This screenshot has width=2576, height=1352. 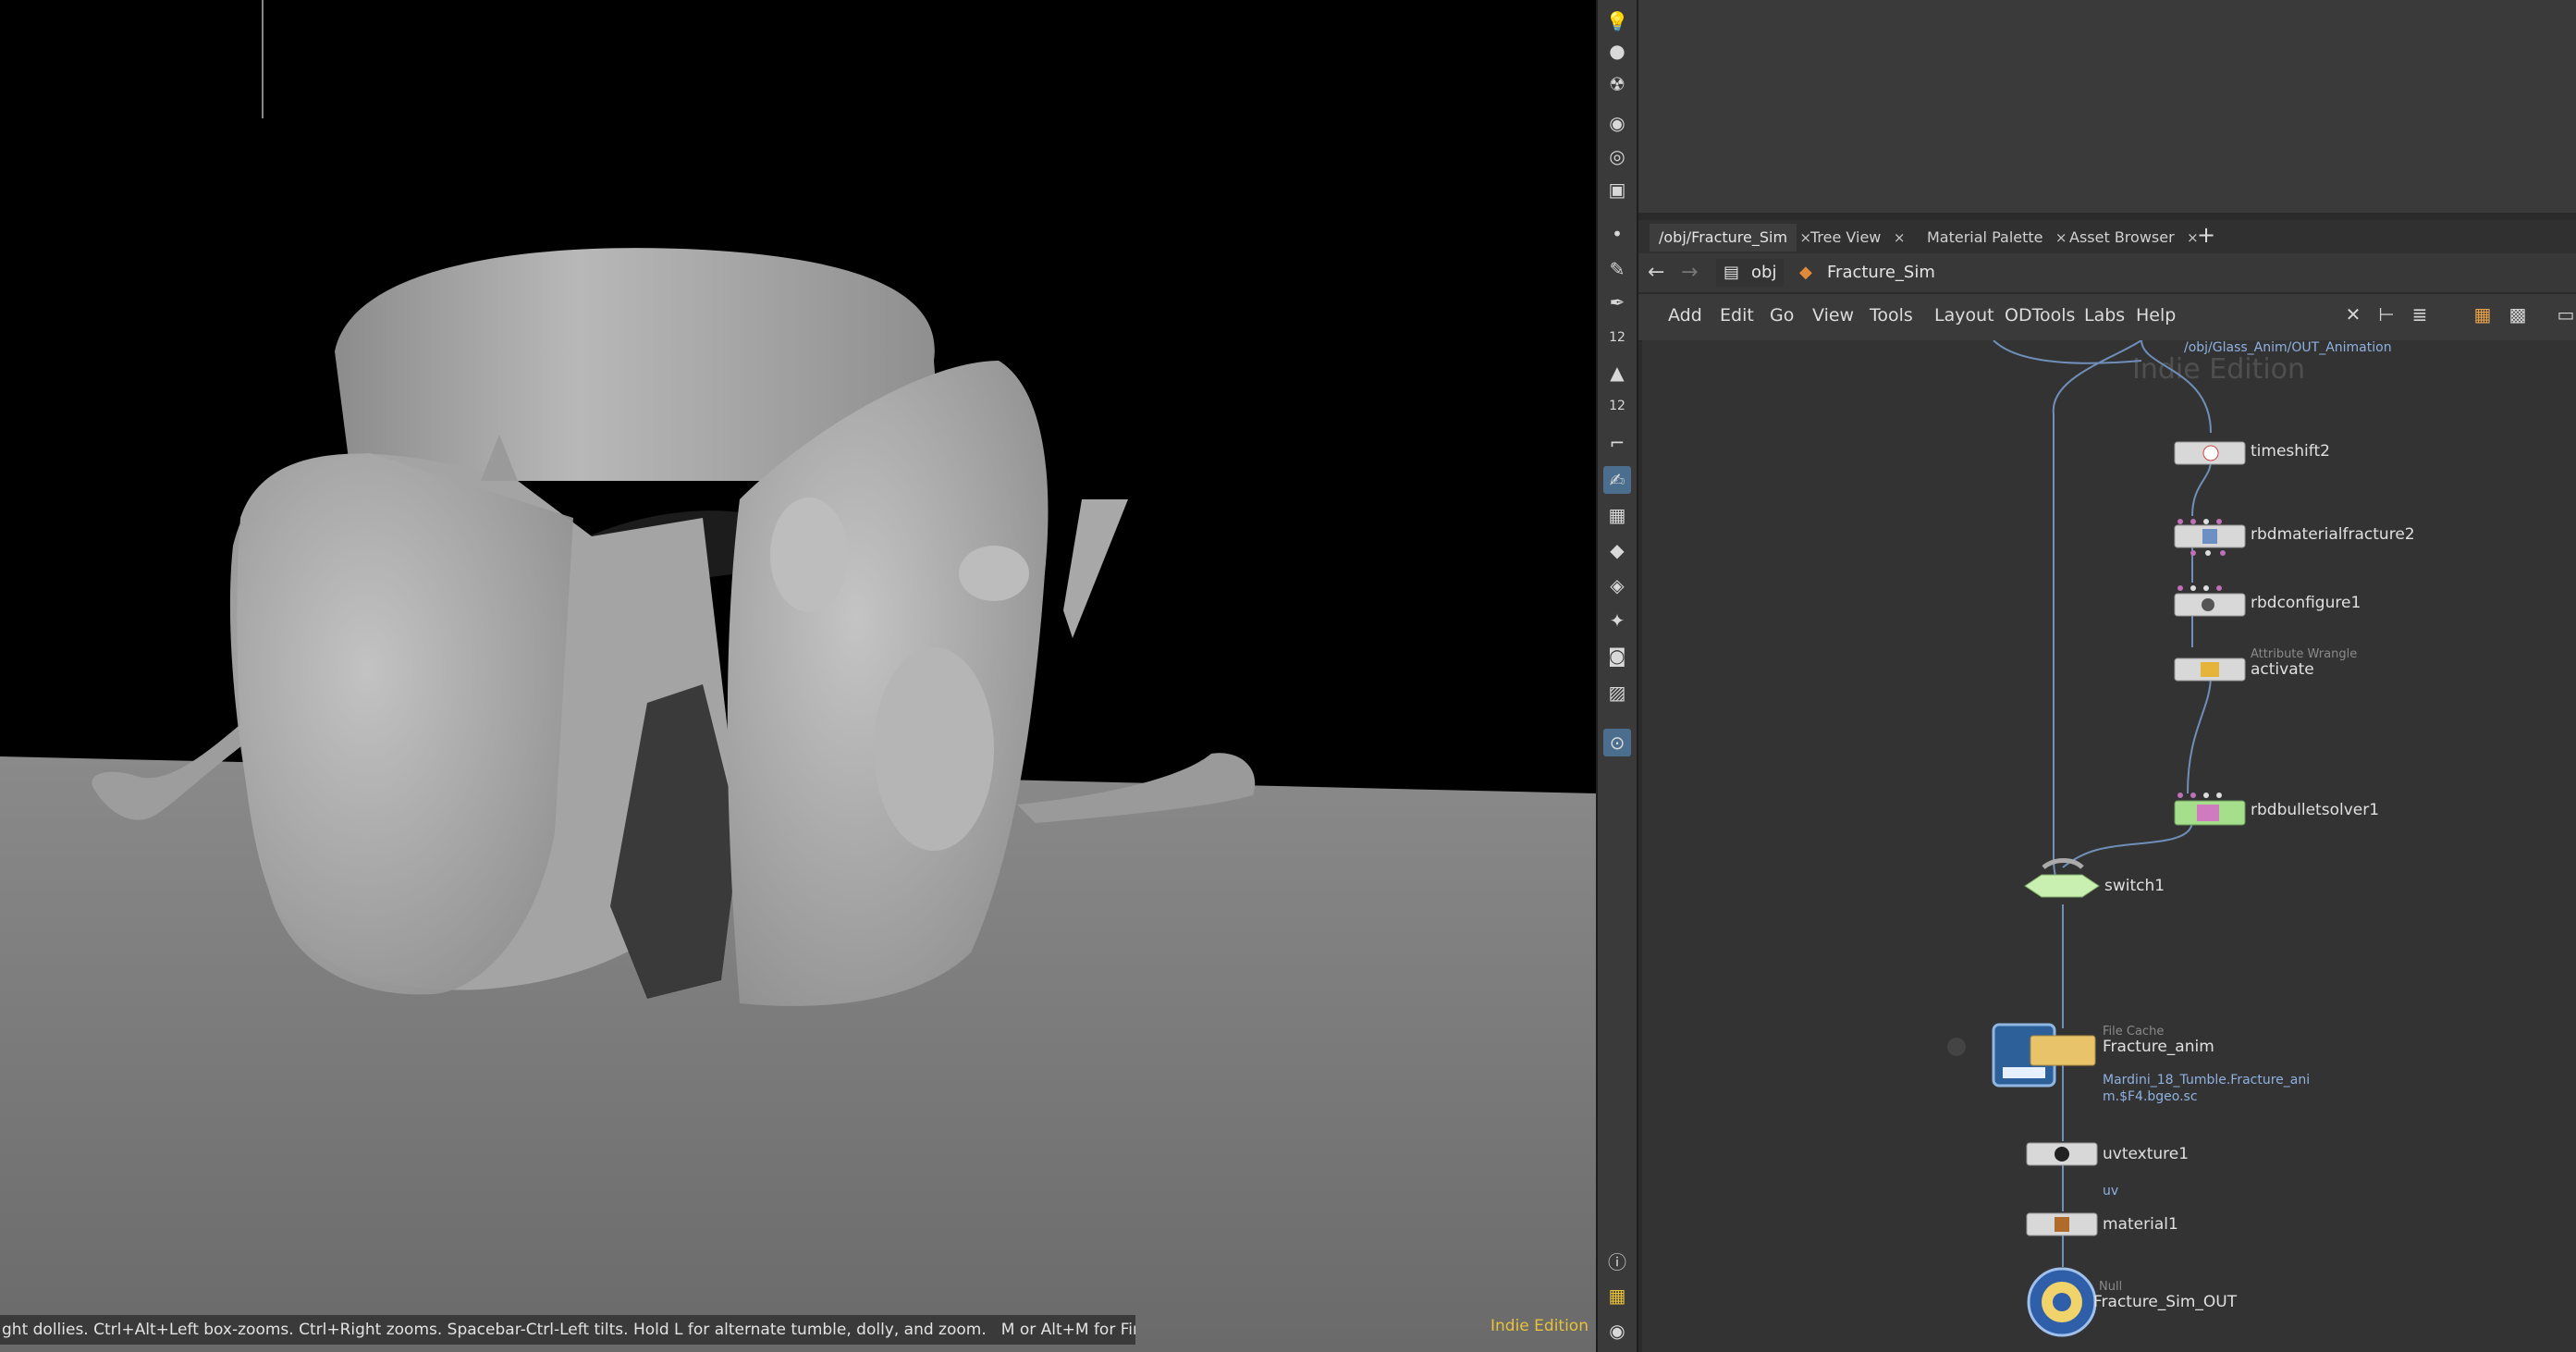 What do you see at coordinates (1689, 272) in the screenshot?
I see `forward-arrow-icon: →` at bounding box center [1689, 272].